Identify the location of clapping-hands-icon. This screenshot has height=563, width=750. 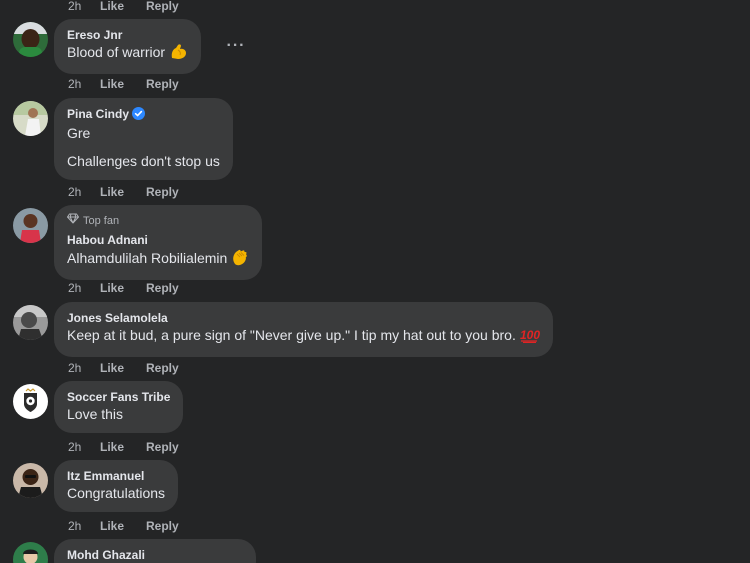
(240, 259).